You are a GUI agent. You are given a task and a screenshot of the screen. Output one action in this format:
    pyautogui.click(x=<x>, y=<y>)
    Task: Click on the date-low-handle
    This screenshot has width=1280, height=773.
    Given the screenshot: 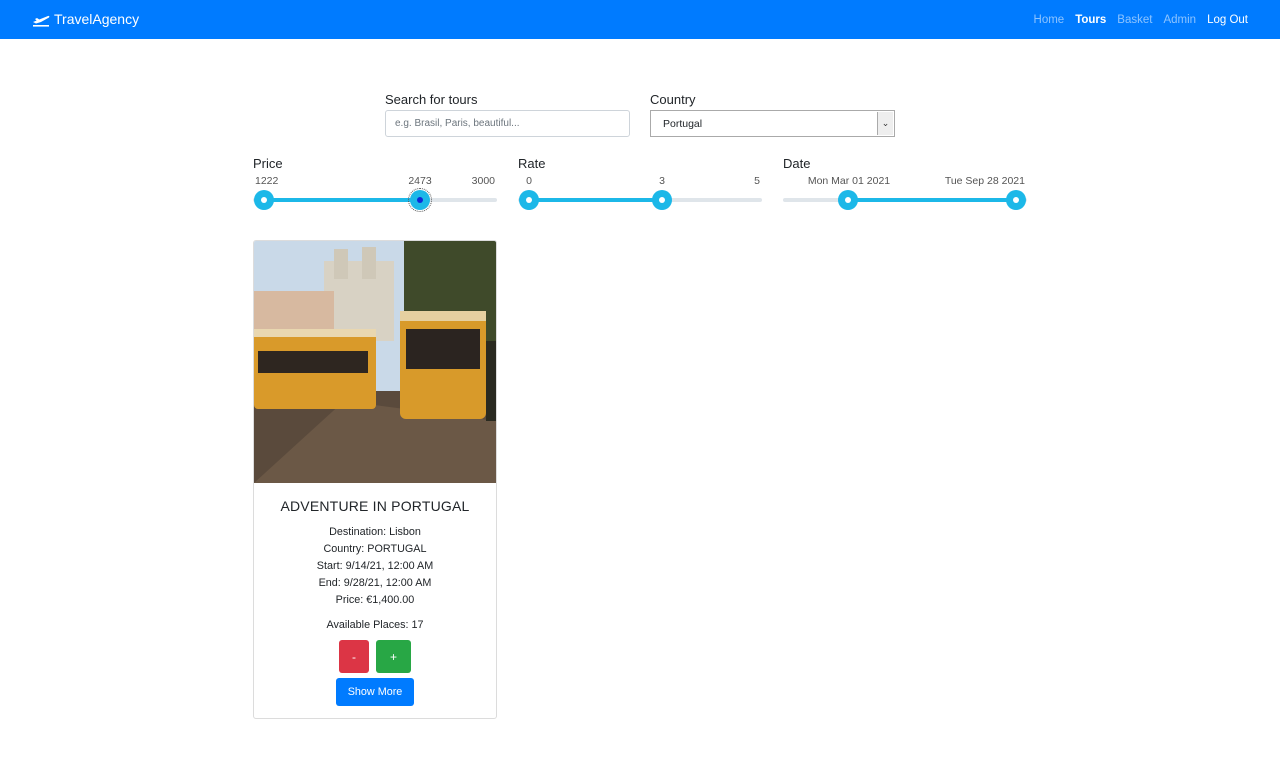 What is the action you would take?
    pyautogui.click(x=848, y=200)
    